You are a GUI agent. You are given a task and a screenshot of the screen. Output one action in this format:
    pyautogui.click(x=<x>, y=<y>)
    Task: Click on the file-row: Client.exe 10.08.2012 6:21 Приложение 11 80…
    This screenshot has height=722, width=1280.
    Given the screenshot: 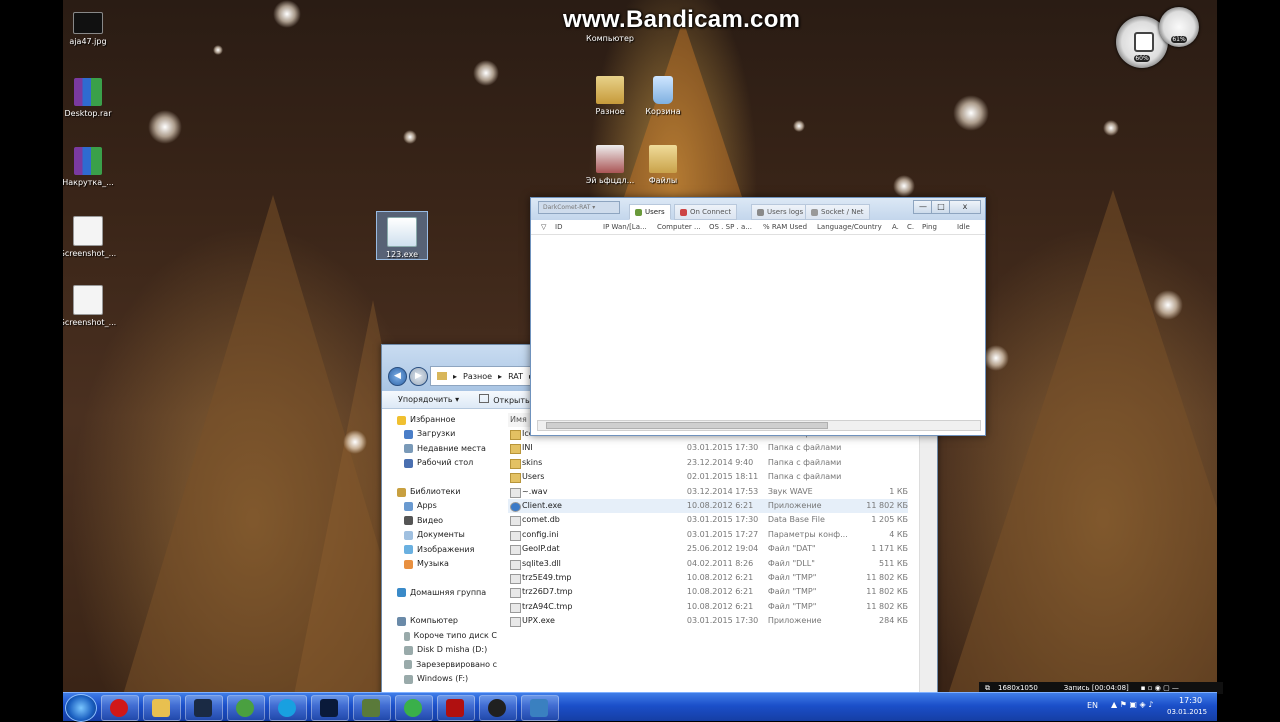 What is the action you would take?
    pyautogui.click(x=708, y=506)
    